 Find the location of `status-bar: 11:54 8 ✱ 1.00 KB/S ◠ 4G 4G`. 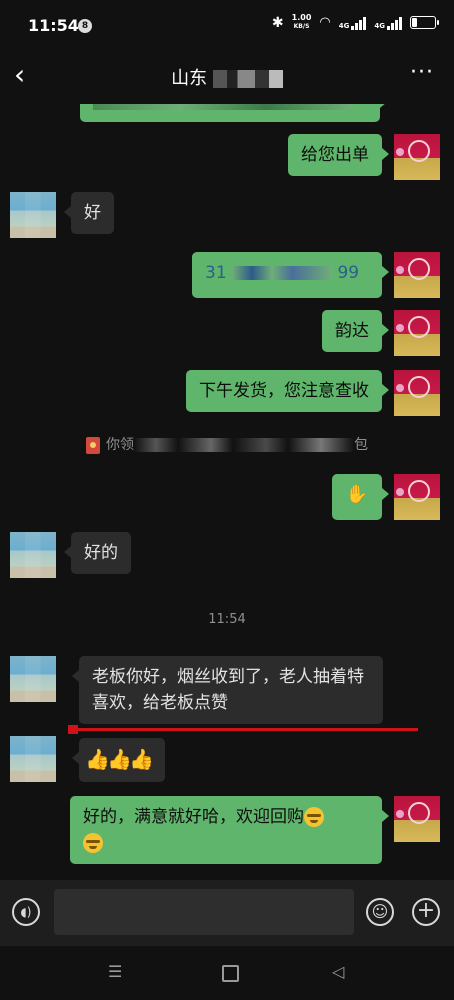

status-bar: 11:54 8 ✱ 1.00 KB/S ◠ 4G 4G is located at coordinates (227, 26).